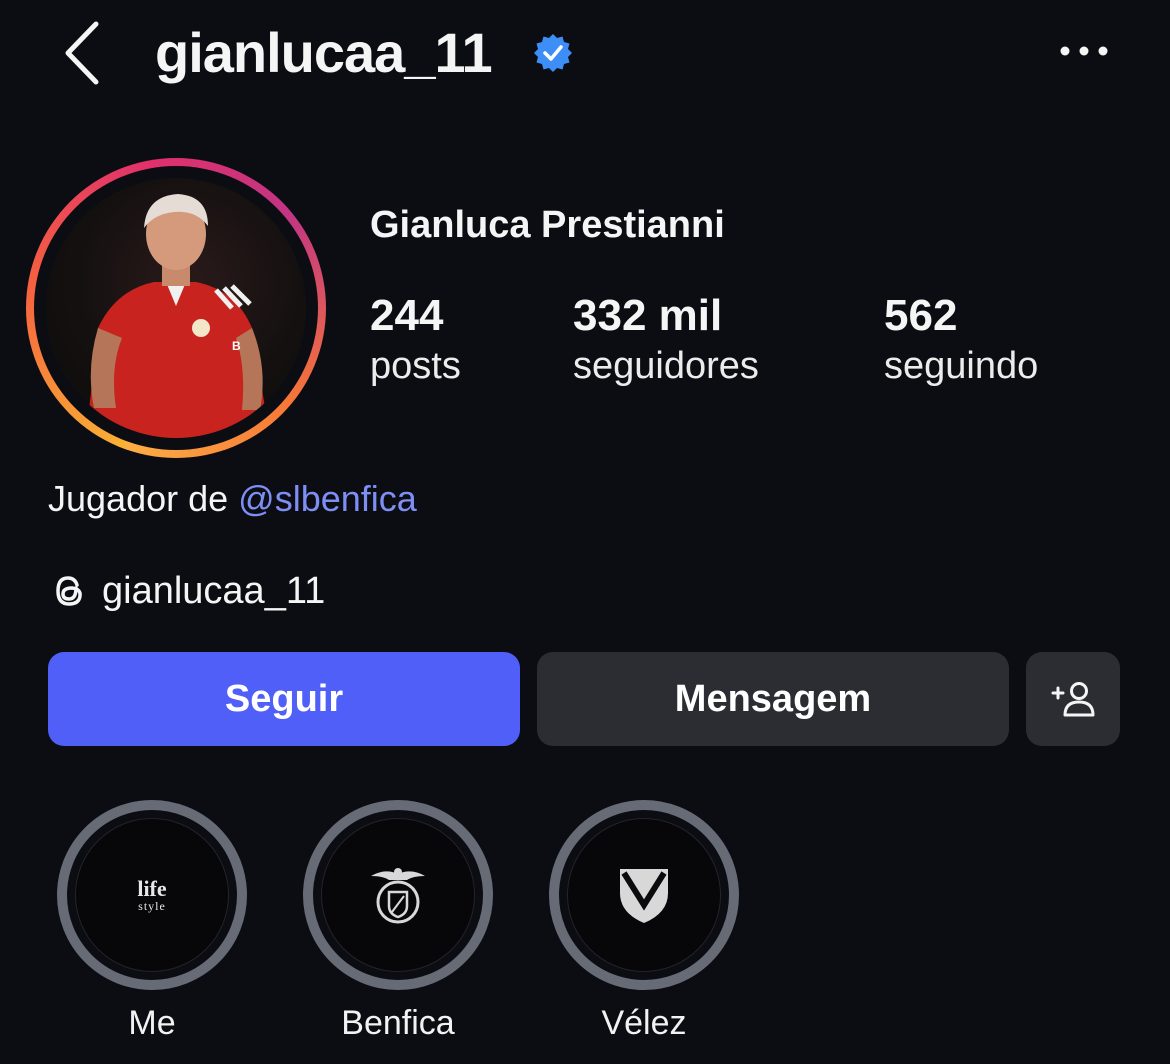  I want to click on highlight-label: Me, so click(152, 1023).